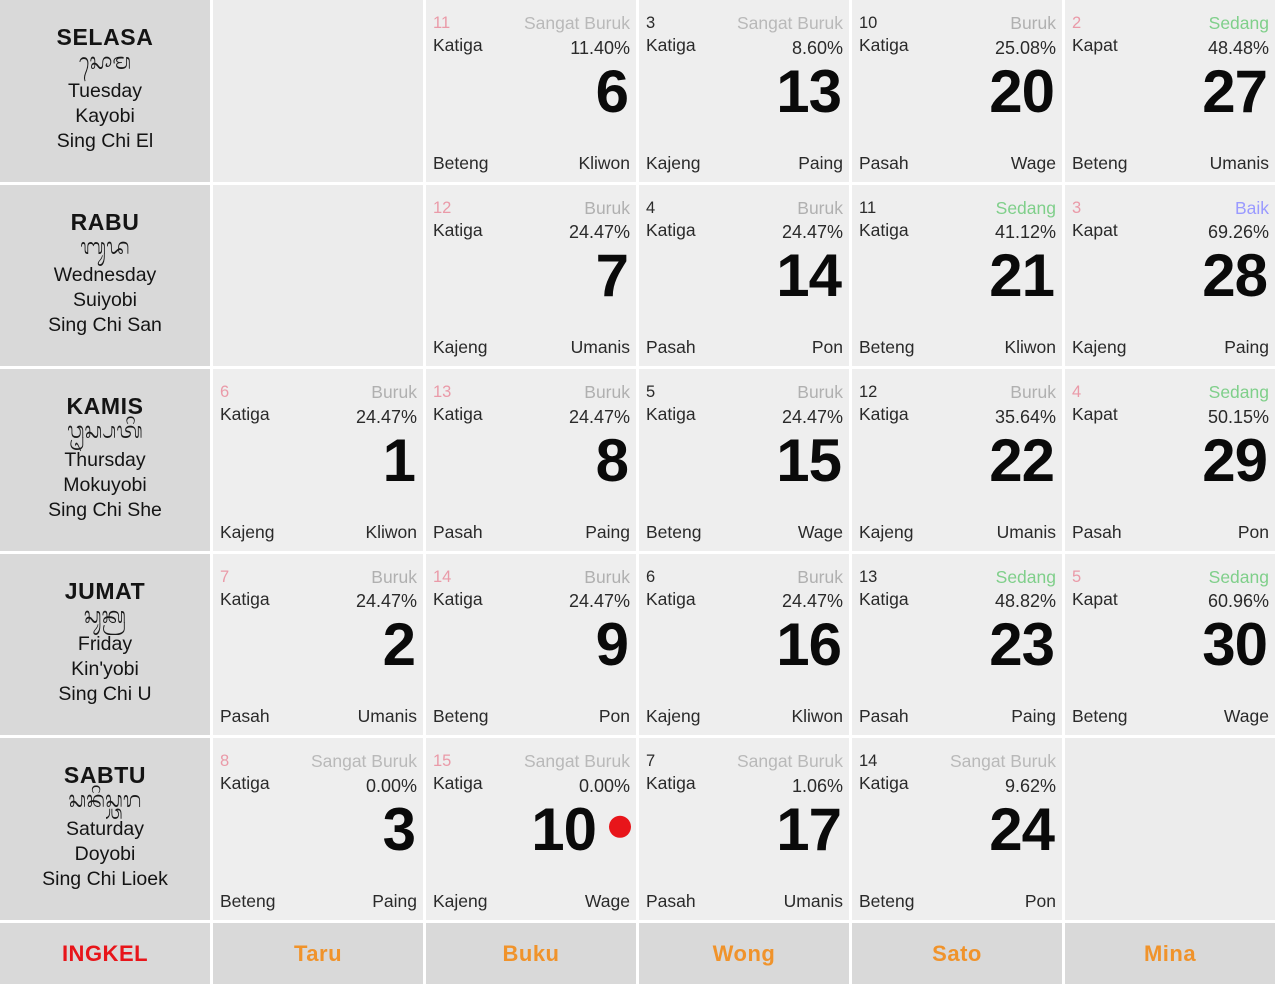 This screenshot has width=1280, height=984. What do you see at coordinates (1235, 645) in the screenshot?
I see `date-number: 30` at bounding box center [1235, 645].